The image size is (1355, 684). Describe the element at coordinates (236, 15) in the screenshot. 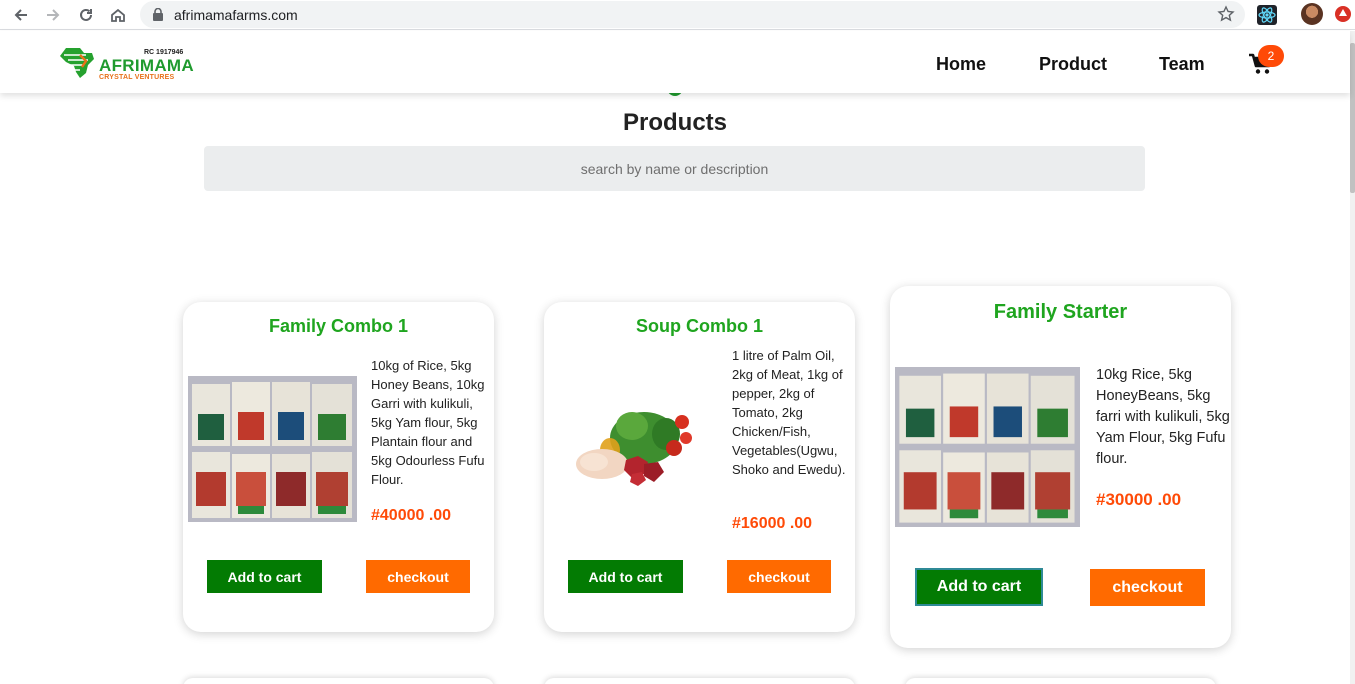

I see `url-text: afrimamafarms.com` at that location.